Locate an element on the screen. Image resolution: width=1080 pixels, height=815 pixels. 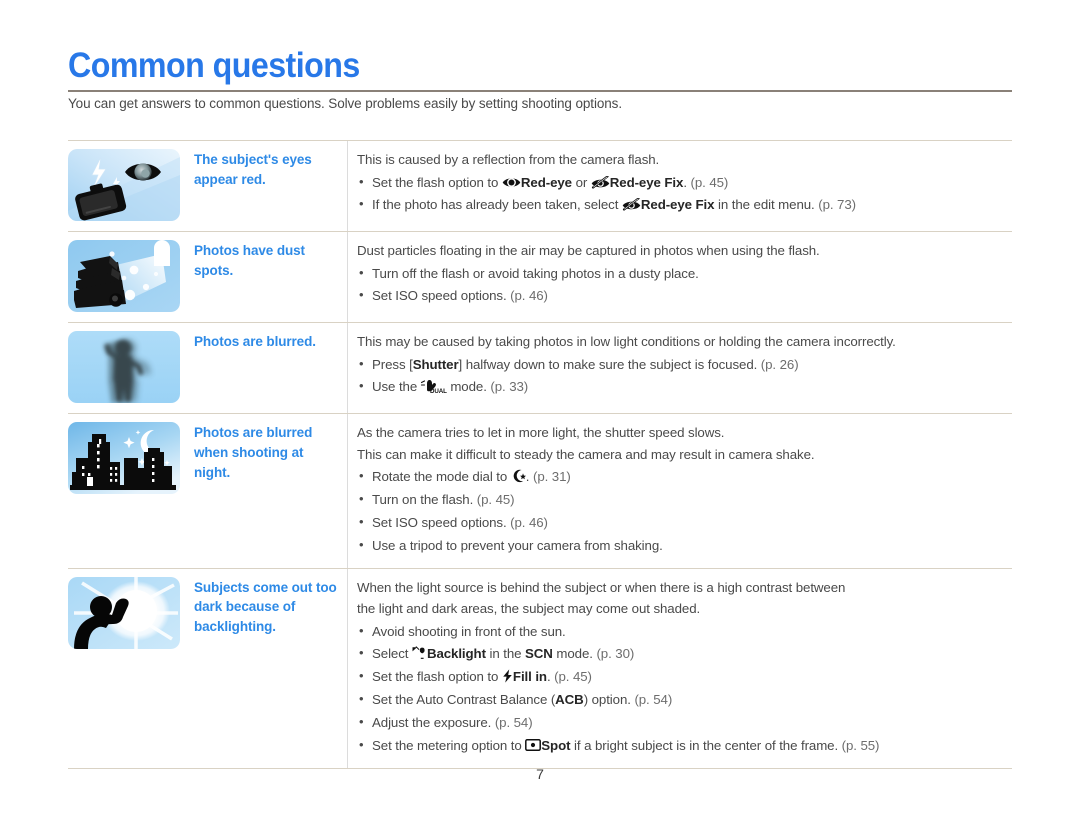
bullet-bold: Shutter is located at coordinates (435, 364).